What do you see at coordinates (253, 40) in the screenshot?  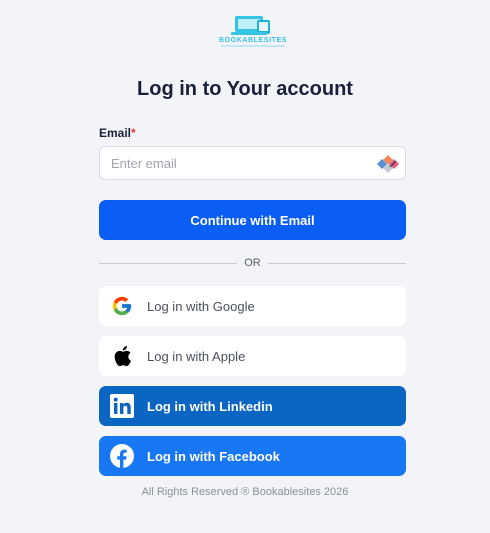 I see `logo-text: BOOKABLESITES` at bounding box center [253, 40].